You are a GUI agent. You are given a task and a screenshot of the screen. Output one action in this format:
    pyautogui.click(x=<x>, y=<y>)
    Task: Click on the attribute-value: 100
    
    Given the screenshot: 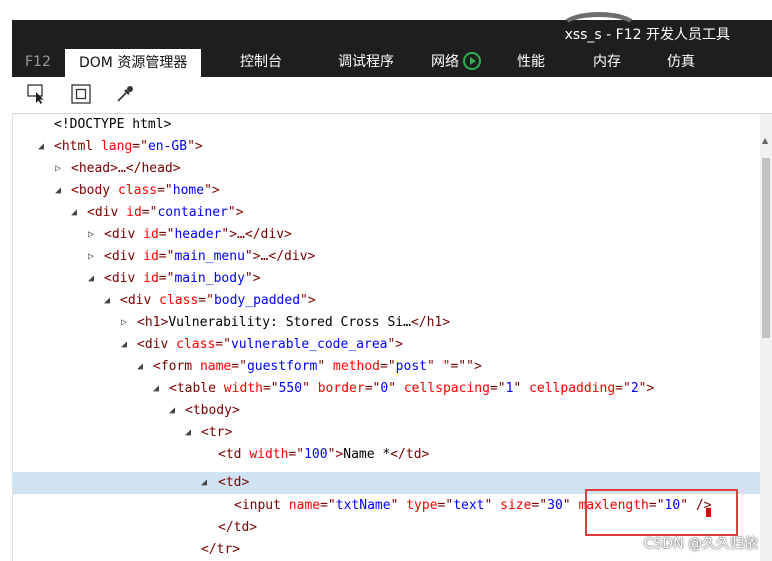 What is the action you would take?
    pyautogui.click(x=316, y=454)
    